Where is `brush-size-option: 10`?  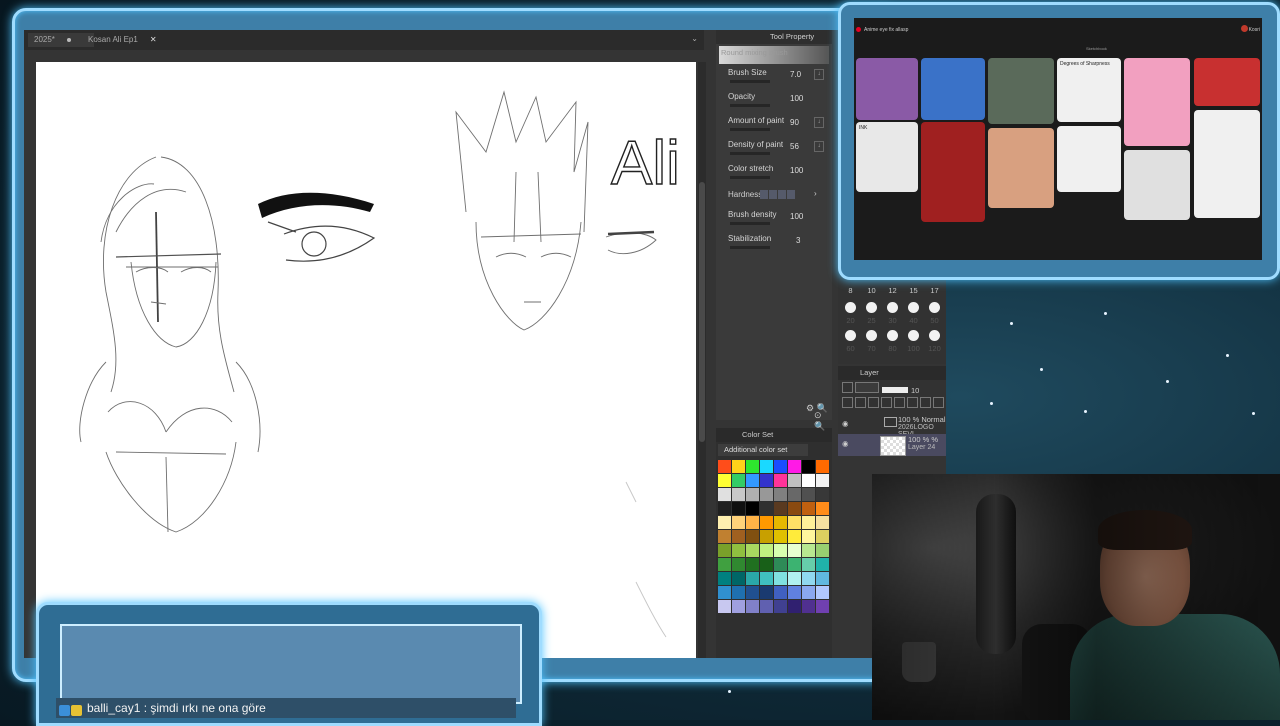 brush-size-option: 10 is located at coordinates (871, 290).